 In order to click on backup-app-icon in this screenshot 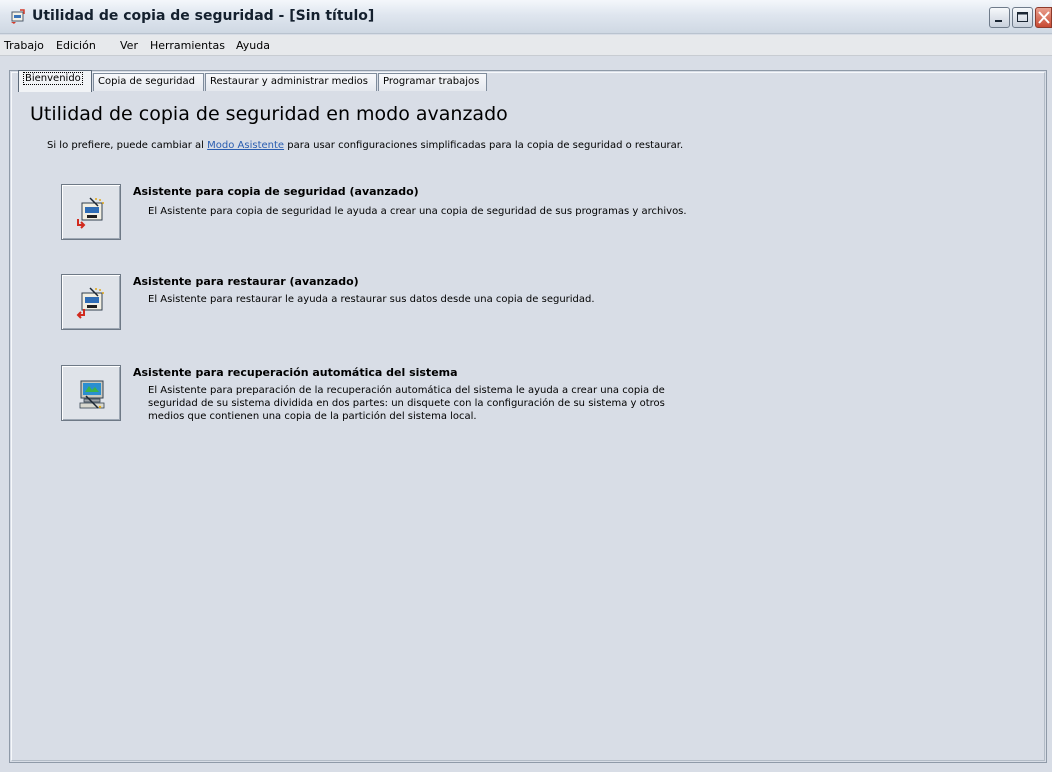, I will do `click(18, 16)`.